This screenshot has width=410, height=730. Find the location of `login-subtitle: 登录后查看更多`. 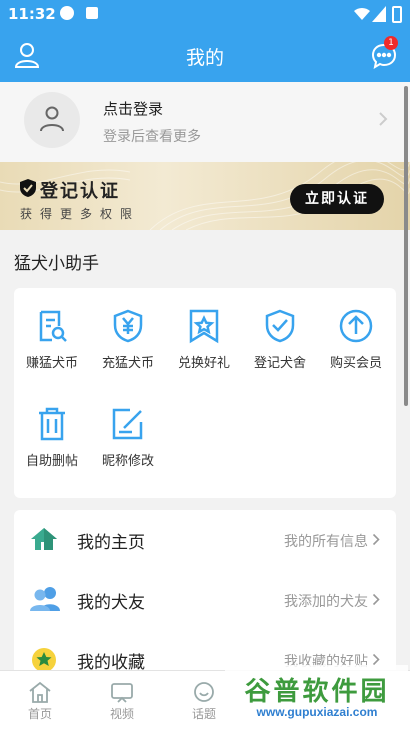

login-subtitle: 登录后查看更多 is located at coordinates (152, 137).